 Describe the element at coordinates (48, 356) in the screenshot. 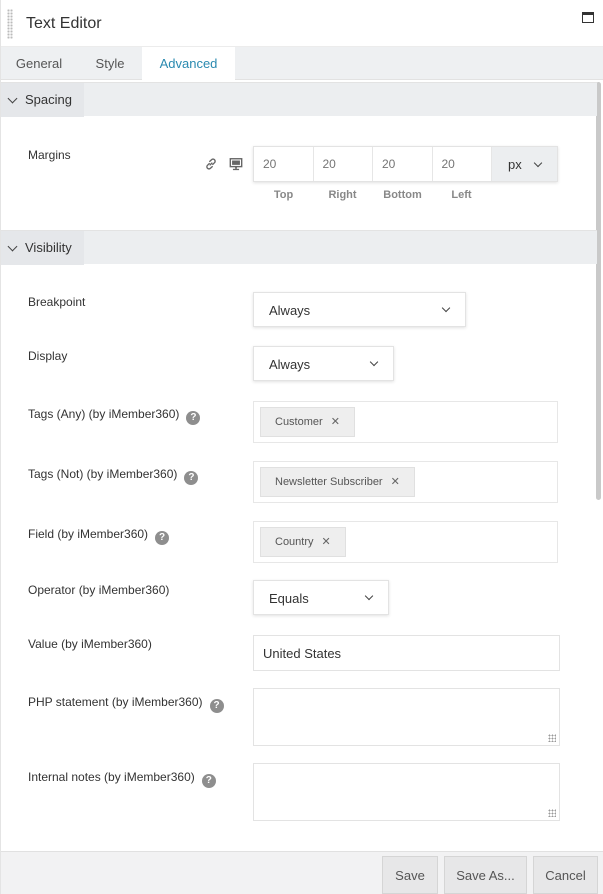

I see `display-label: Display` at that location.